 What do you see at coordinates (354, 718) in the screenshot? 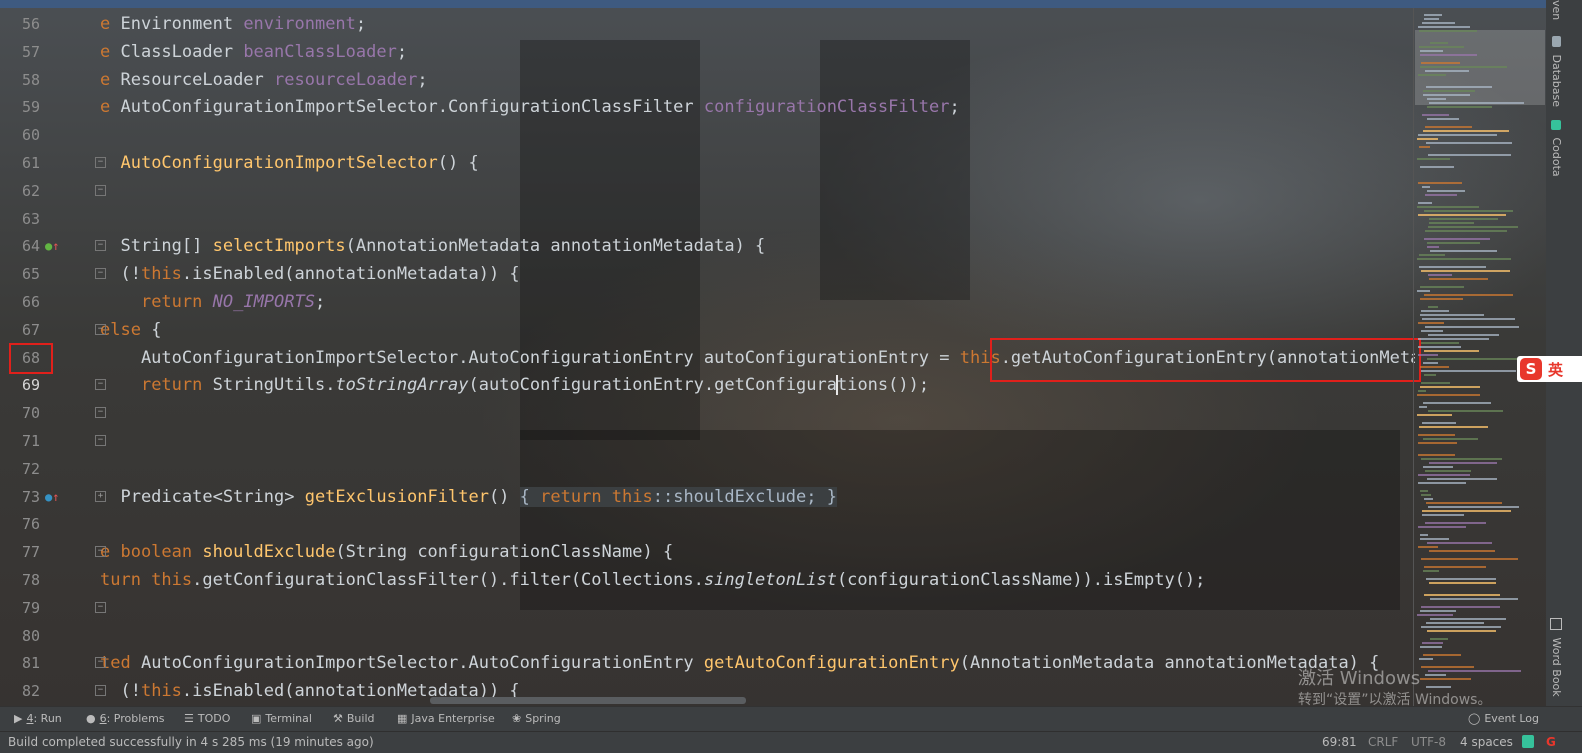
I see `toolbar-build-button: ⚒ Build` at bounding box center [354, 718].